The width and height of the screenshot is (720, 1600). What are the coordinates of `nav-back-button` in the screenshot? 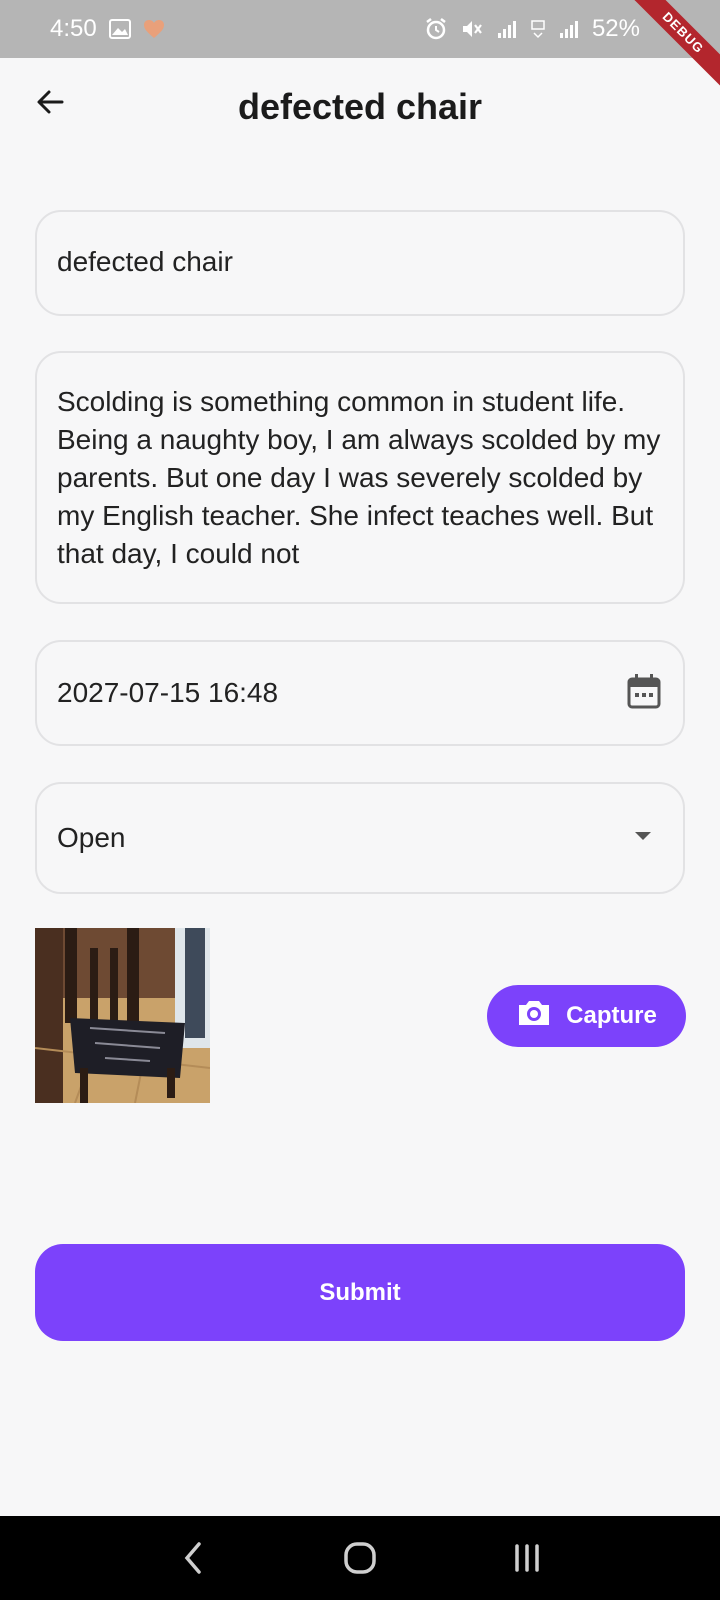 It's located at (193, 1558).